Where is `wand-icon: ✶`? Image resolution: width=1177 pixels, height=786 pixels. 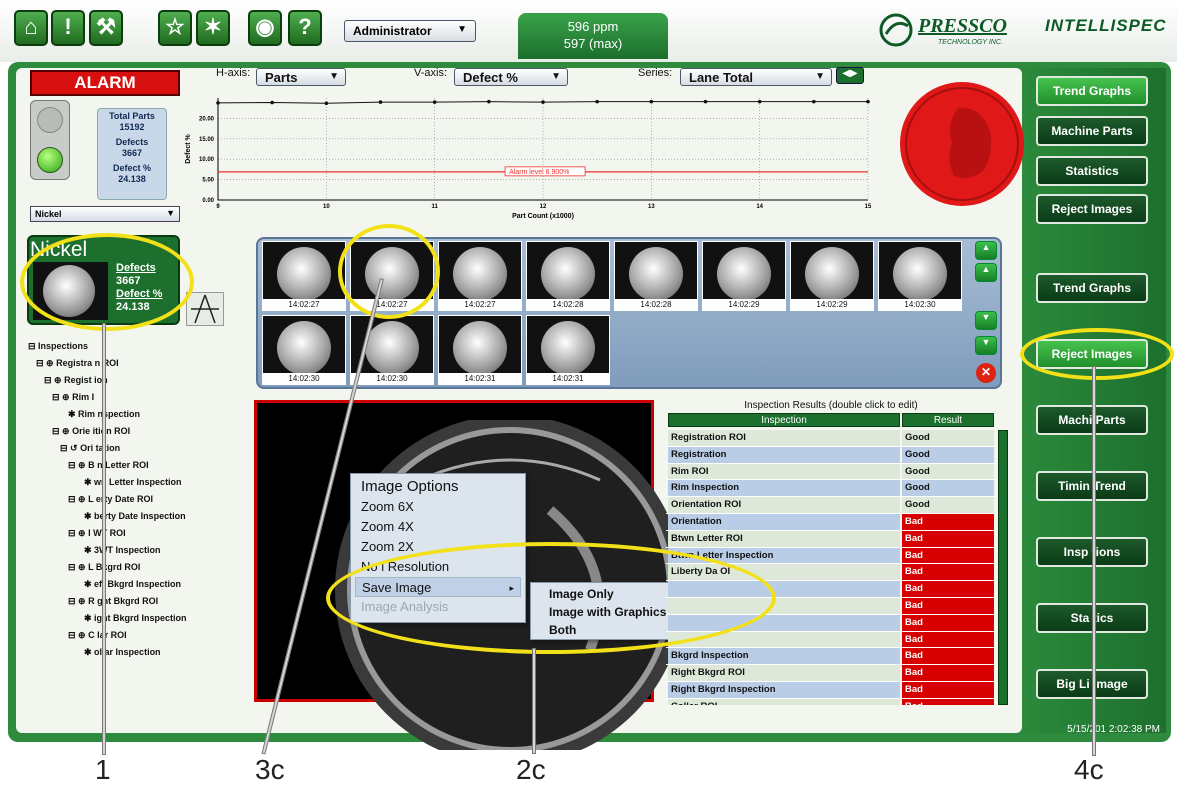 wand-icon: ✶ is located at coordinates (213, 28).